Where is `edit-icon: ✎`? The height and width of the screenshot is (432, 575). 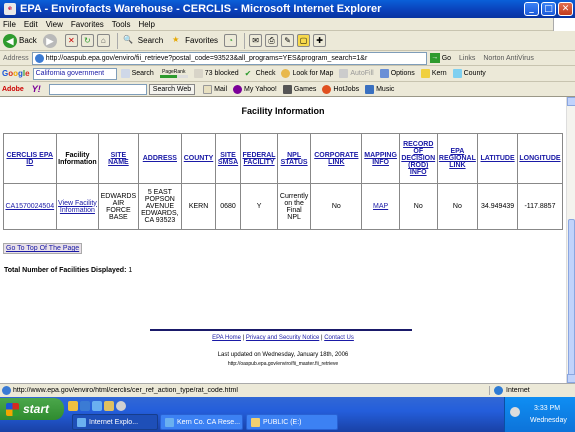
edit-icon: ✎ is located at coordinates (288, 40).